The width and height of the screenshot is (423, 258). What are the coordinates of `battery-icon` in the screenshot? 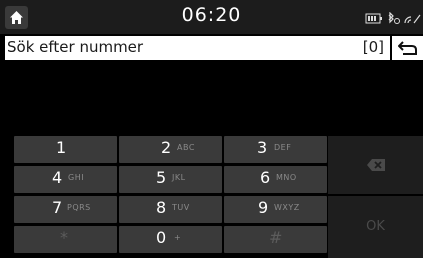 It's located at (373, 18).